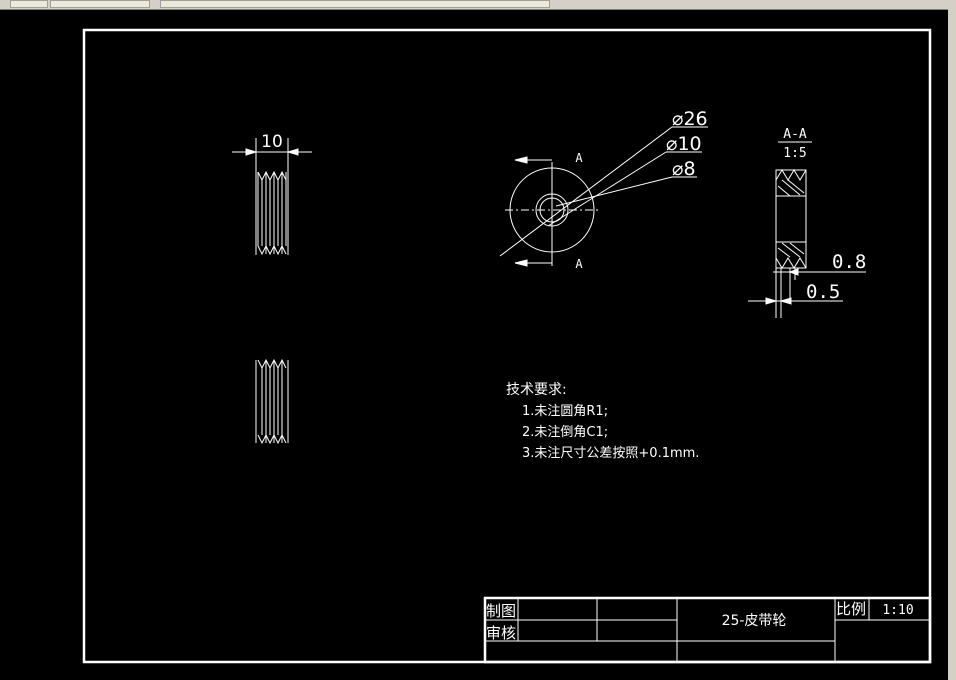 Image resolution: width=956 pixels, height=680 pixels. I want to click on drawn-by-label: 制图, so click(501, 611).